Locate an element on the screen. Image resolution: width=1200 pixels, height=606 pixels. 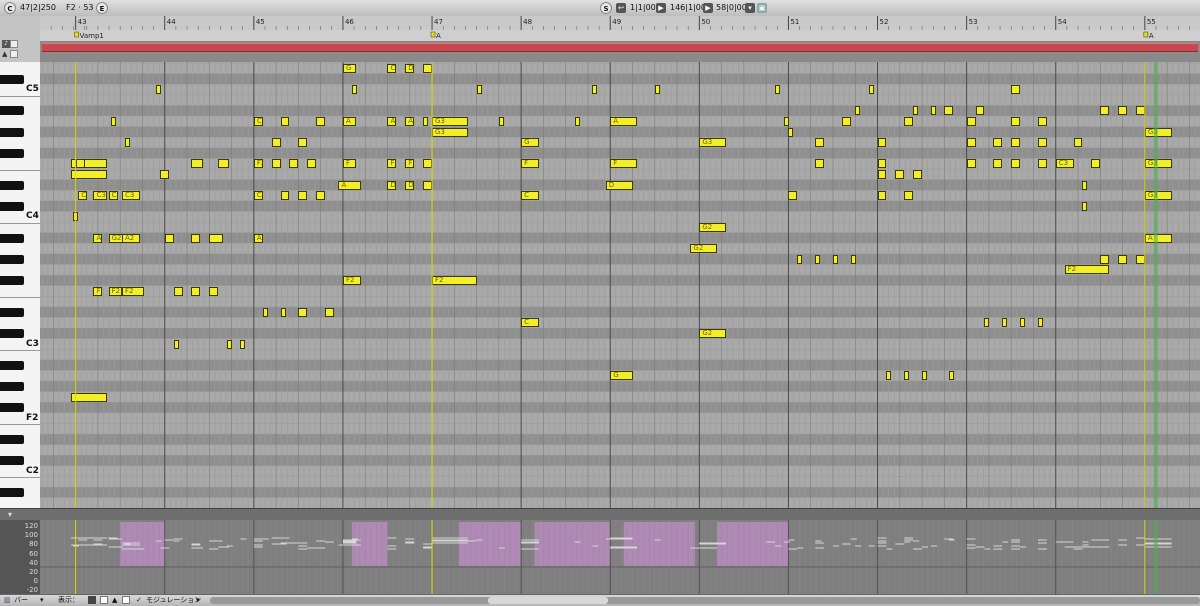
mode-button: C is located at coordinates (10, 8).